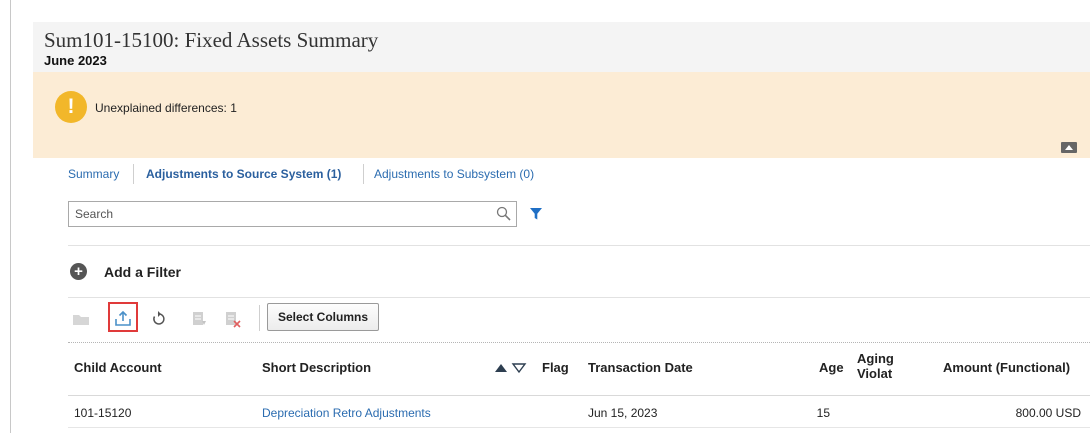  Describe the element at coordinates (243, 174) in the screenshot. I see `tab-adjustments-source-system: Adjustments to Source System (1)` at that location.